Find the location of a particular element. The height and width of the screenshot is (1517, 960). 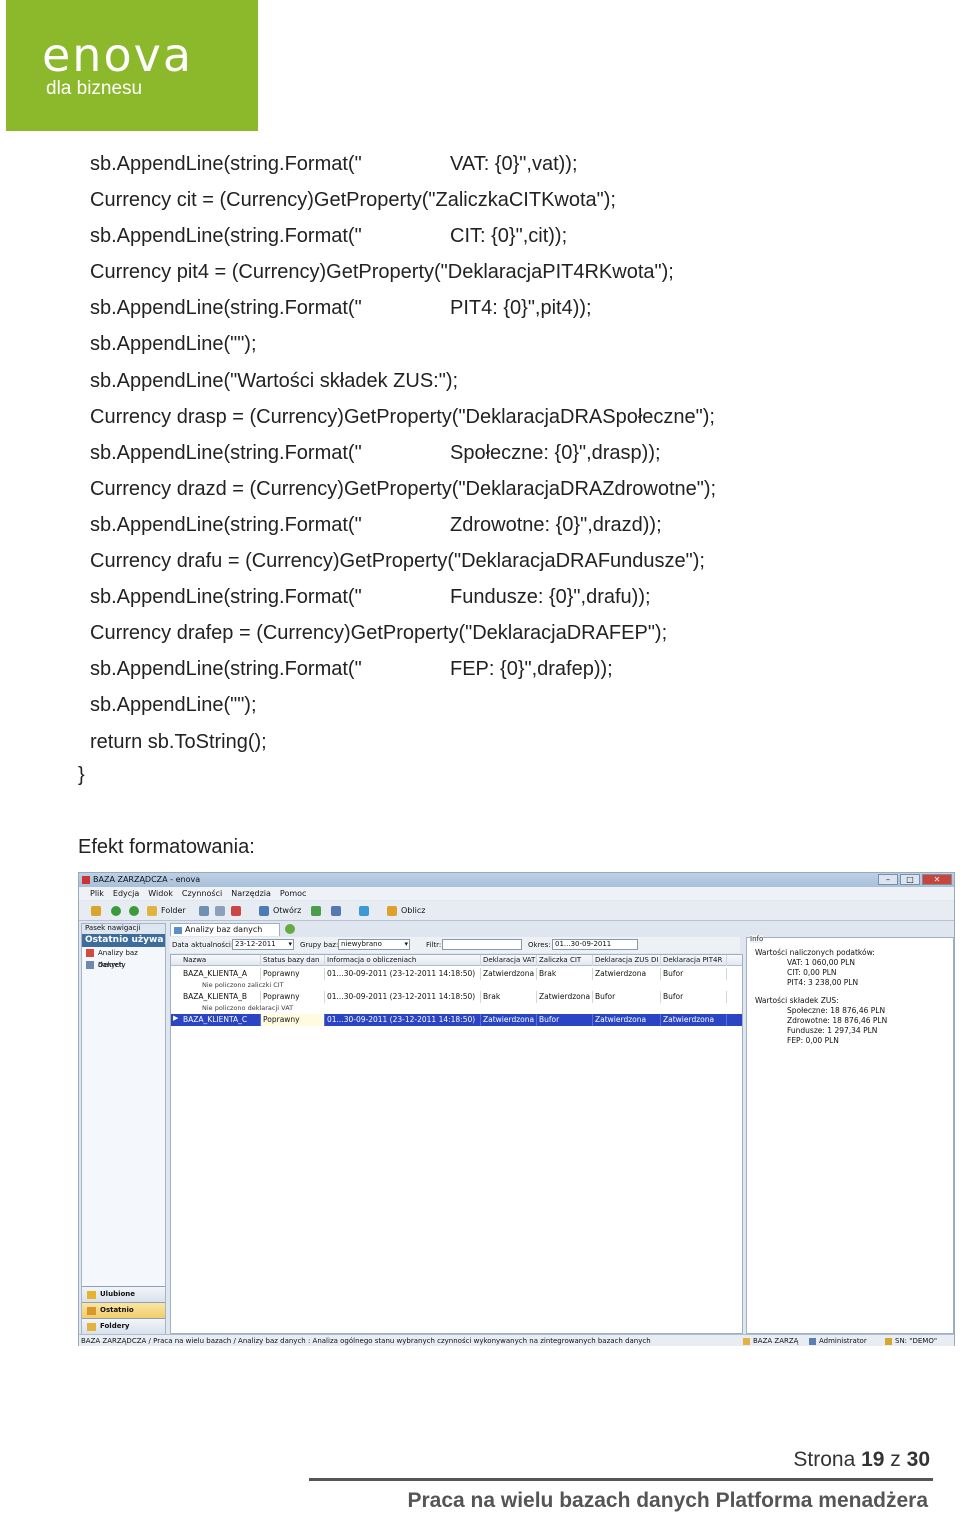

enova-logo: enova dla biznesu is located at coordinates (132, 65).